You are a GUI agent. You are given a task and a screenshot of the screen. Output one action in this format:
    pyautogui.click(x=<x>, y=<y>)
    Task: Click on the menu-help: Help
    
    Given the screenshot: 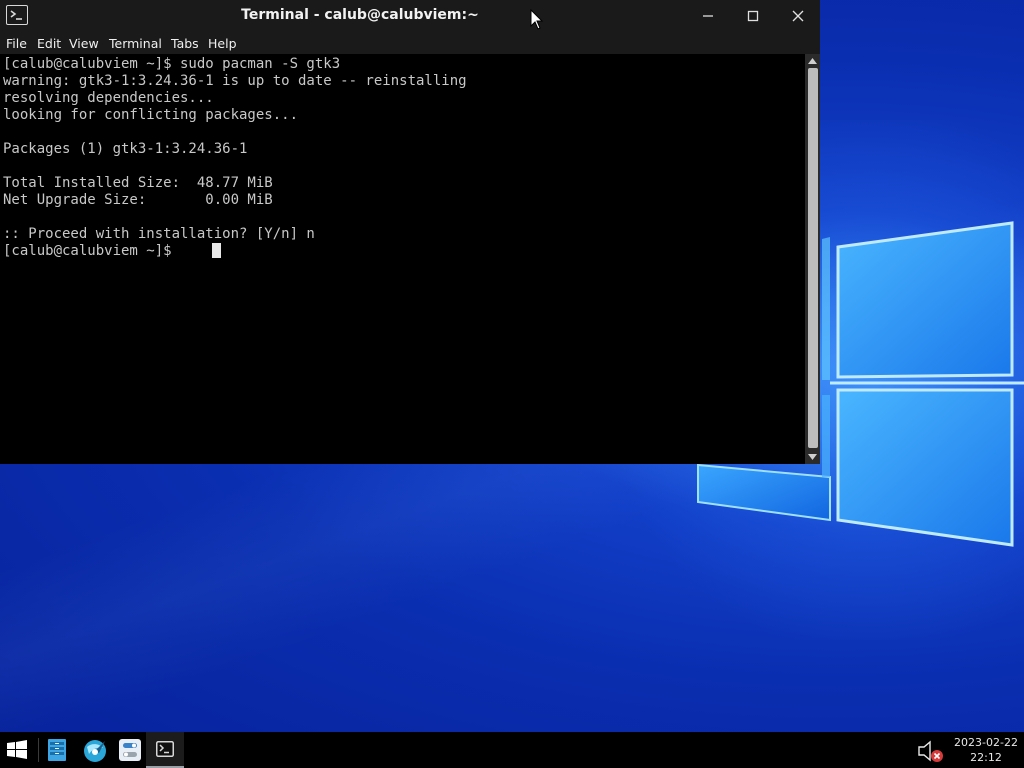 What is the action you would take?
    pyautogui.click(x=222, y=43)
    